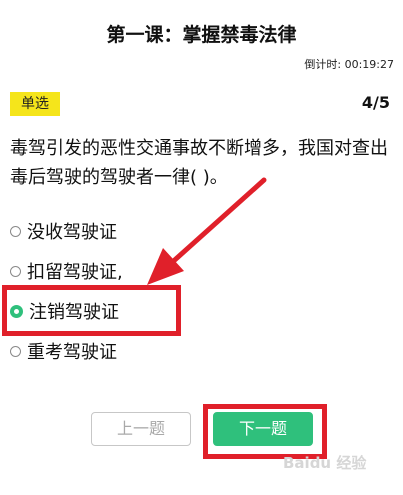 Image resolution: width=403 pixels, height=495 pixels. Describe the element at coordinates (141, 429) in the screenshot. I see `previous-question-button: 上一题` at that location.